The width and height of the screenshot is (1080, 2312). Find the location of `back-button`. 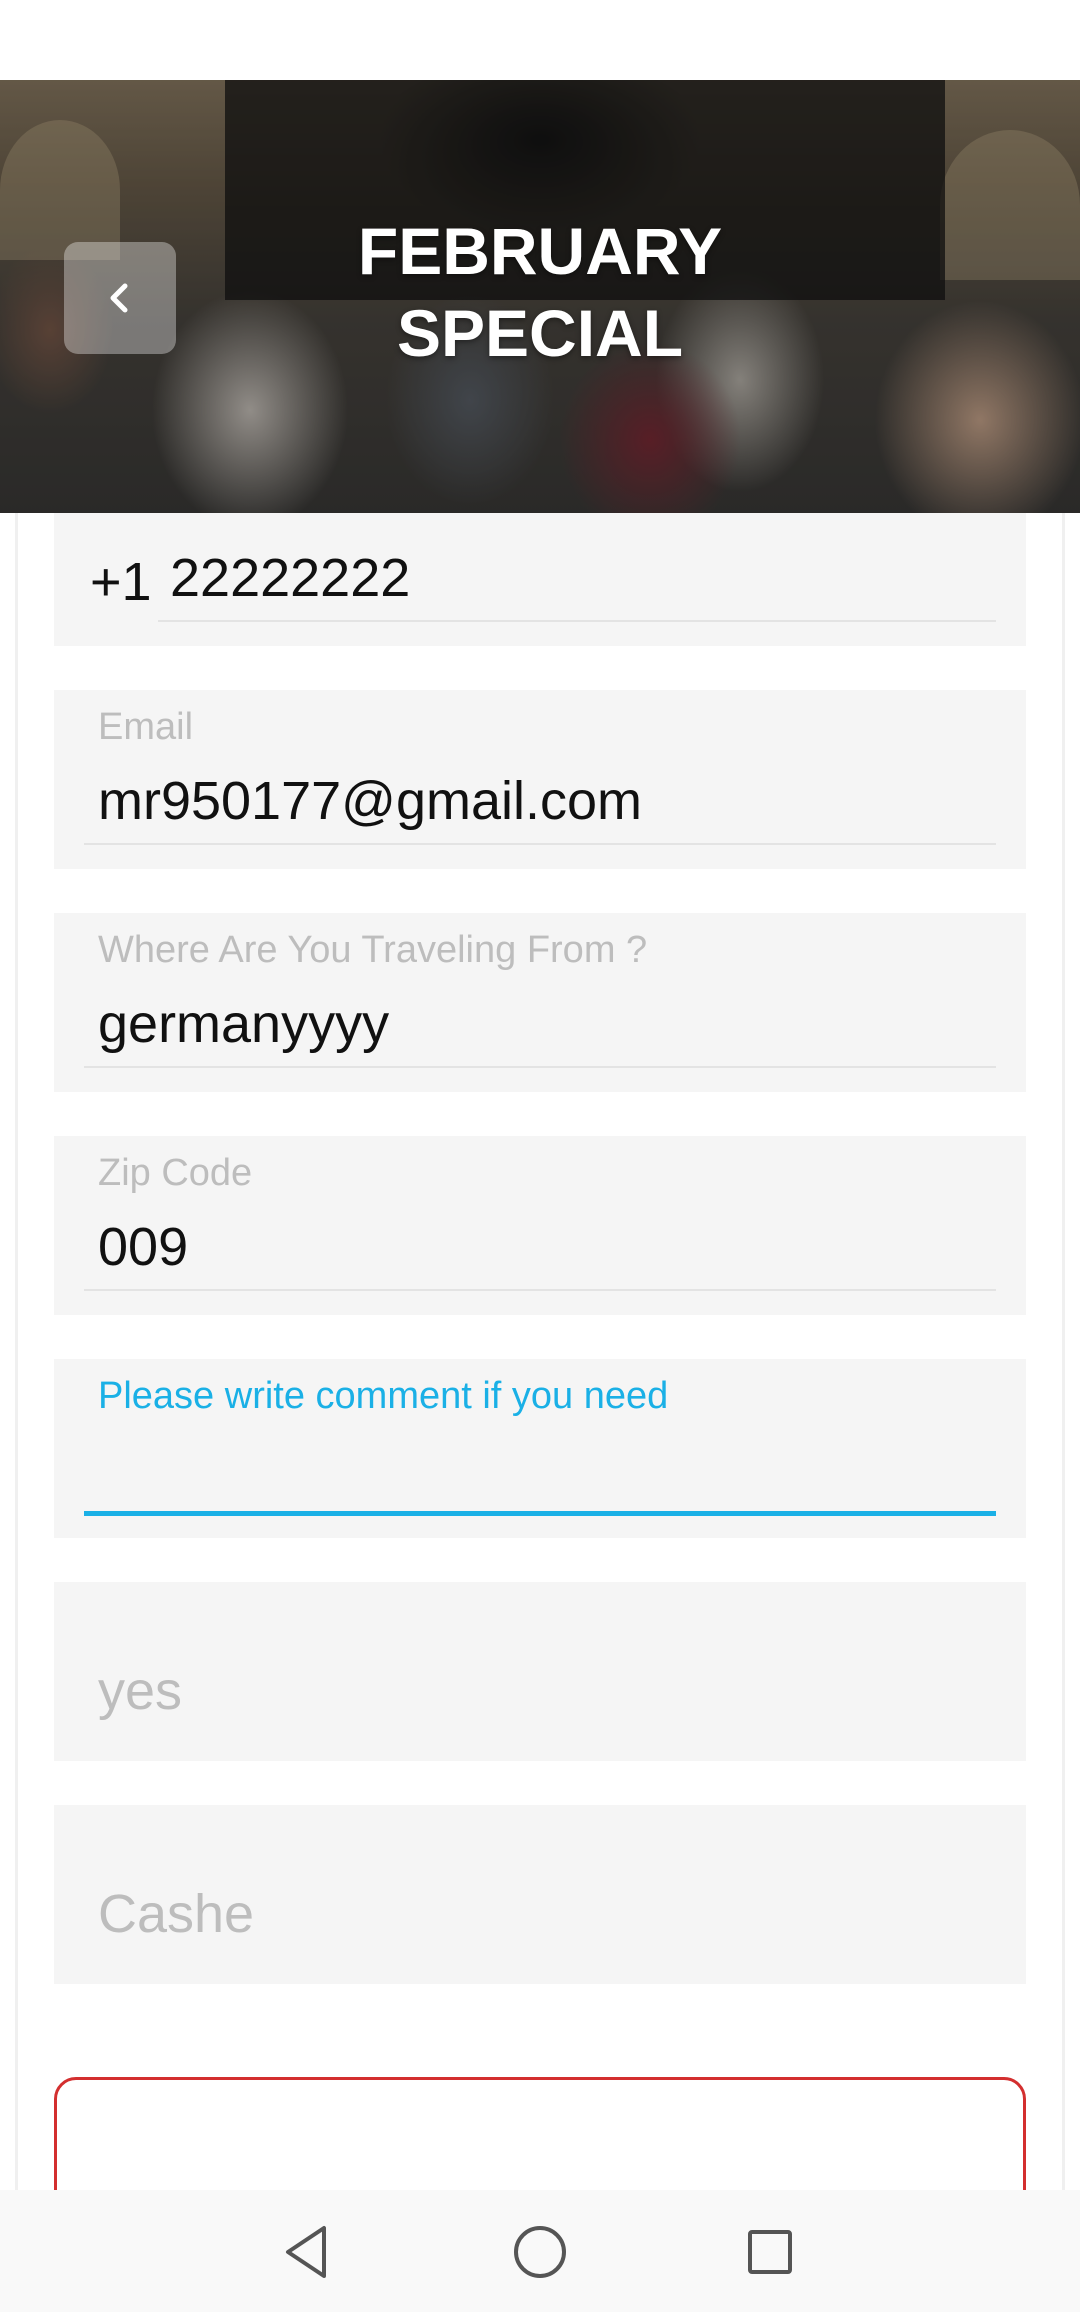

back-button is located at coordinates (120, 298).